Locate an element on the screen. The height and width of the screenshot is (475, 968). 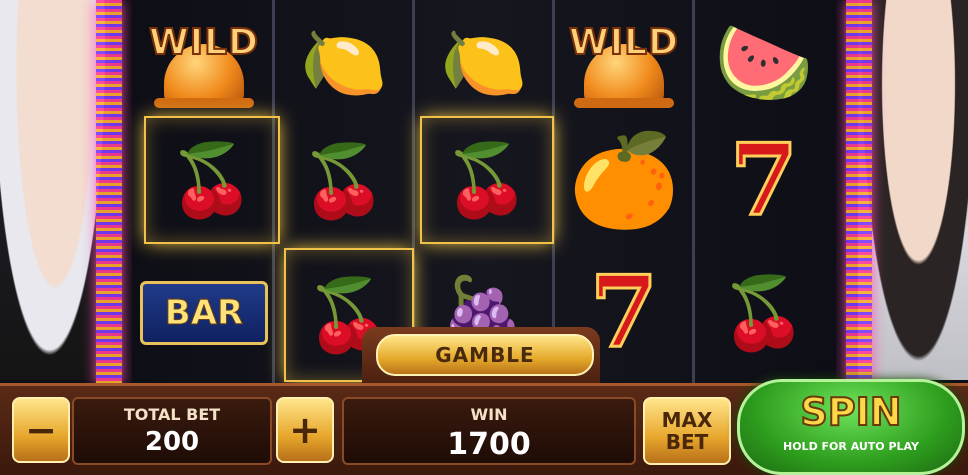
left-light-pillar is located at coordinates (109, 192).